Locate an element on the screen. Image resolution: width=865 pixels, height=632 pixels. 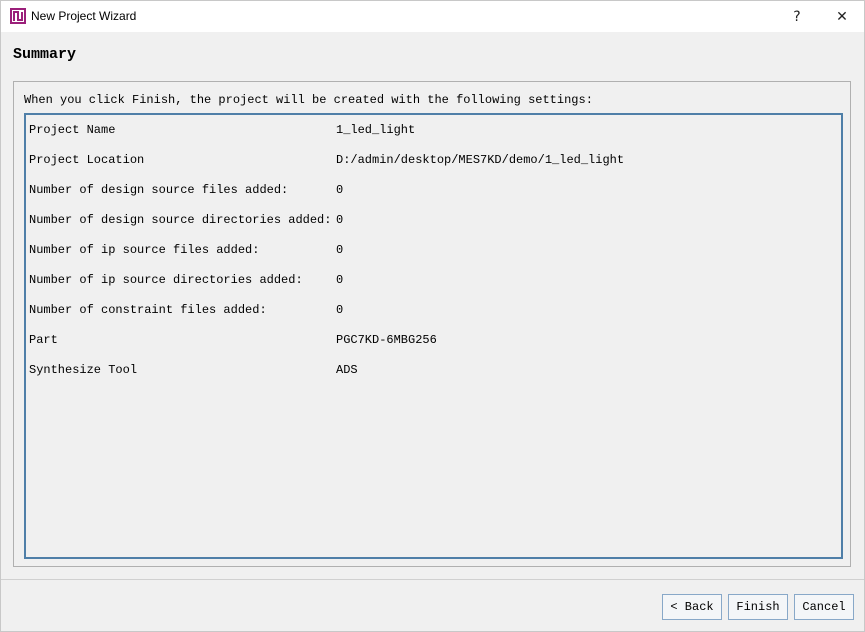
row-value: PGC7KD-6MBG256 is located at coordinates (386, 340).